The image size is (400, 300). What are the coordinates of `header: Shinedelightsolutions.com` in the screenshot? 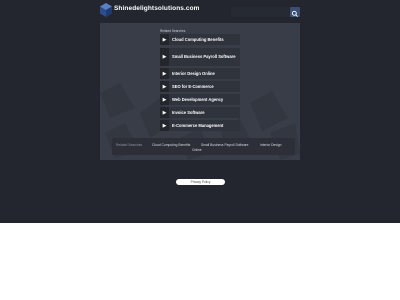 It's located at (200, 11).